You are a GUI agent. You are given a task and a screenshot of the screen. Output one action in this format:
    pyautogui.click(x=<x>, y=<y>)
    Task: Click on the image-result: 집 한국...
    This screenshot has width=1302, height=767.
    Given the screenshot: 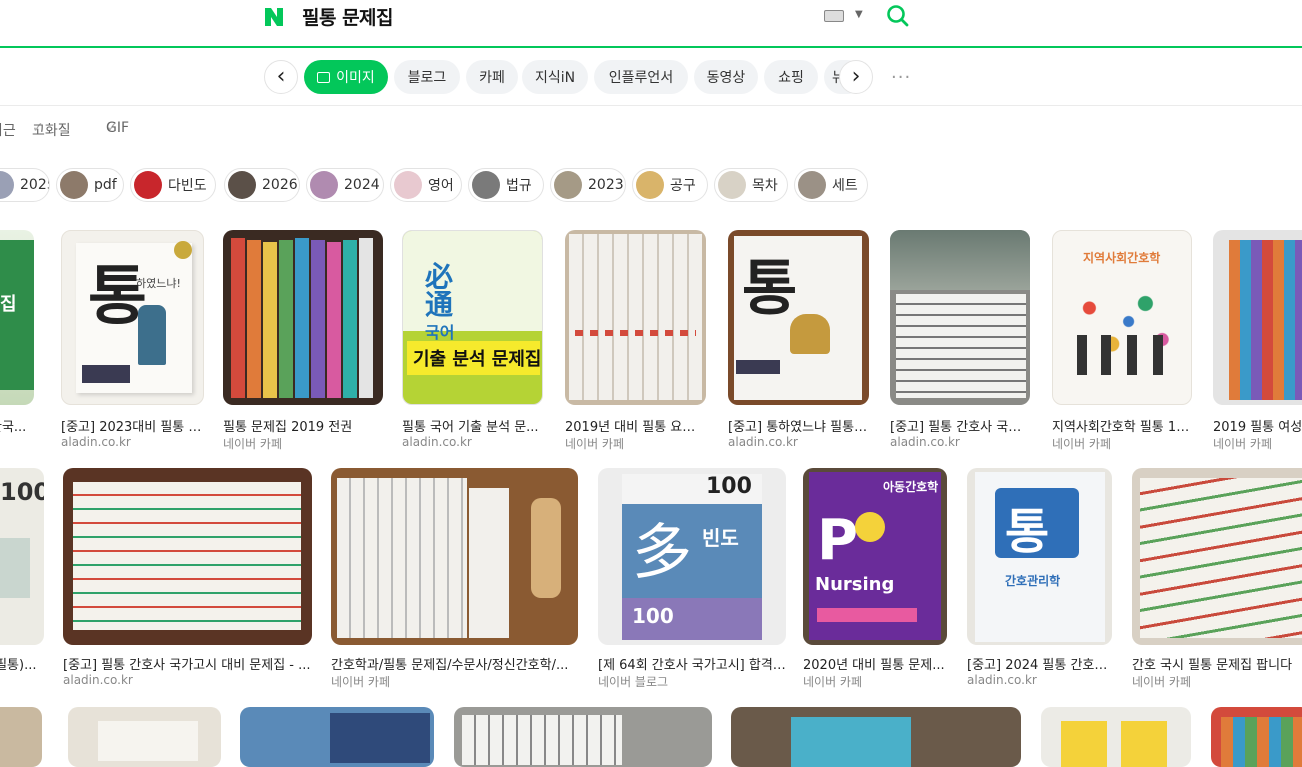 What is the action you would take?
    pyautogui.click(x=17, y=340)
    